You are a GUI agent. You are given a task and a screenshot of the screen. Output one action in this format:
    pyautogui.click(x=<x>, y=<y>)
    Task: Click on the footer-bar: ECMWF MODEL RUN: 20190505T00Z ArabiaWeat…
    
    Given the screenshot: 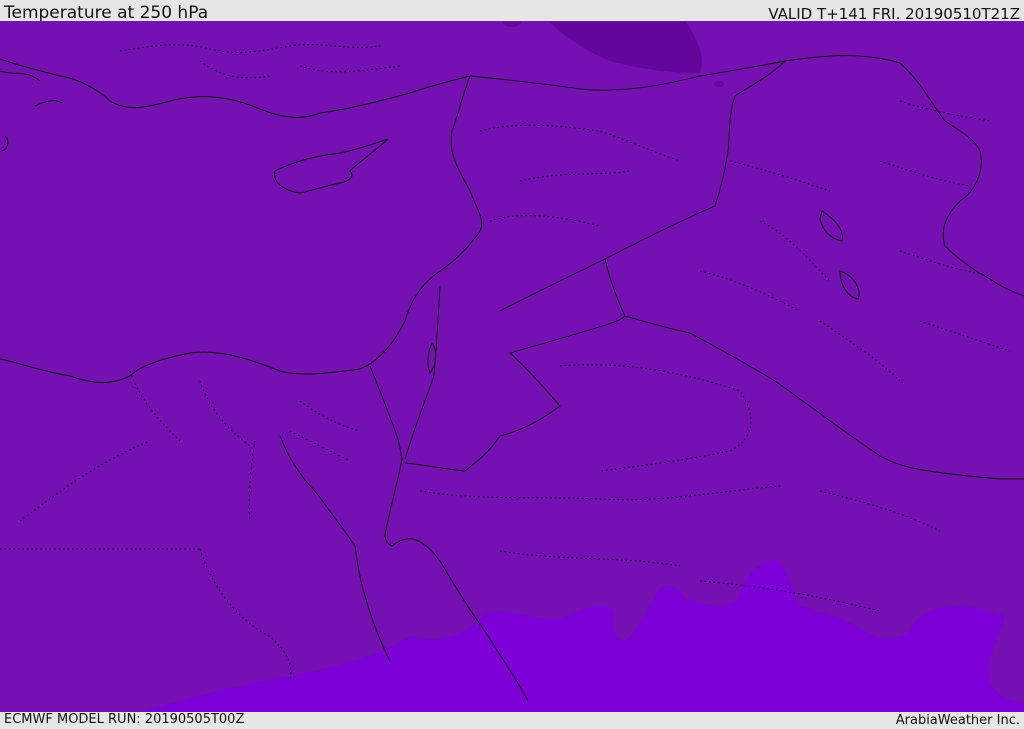 What is the action you would take?
    pyautogui.click(x=512, y=720)
    